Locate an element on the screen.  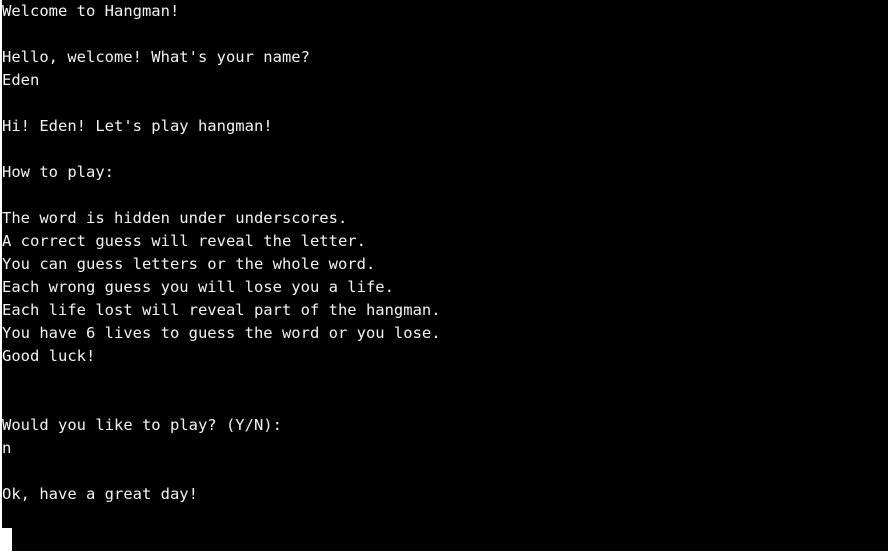
instruction-line: The word is hidden under underscores. is located at coordinates (175, 218).